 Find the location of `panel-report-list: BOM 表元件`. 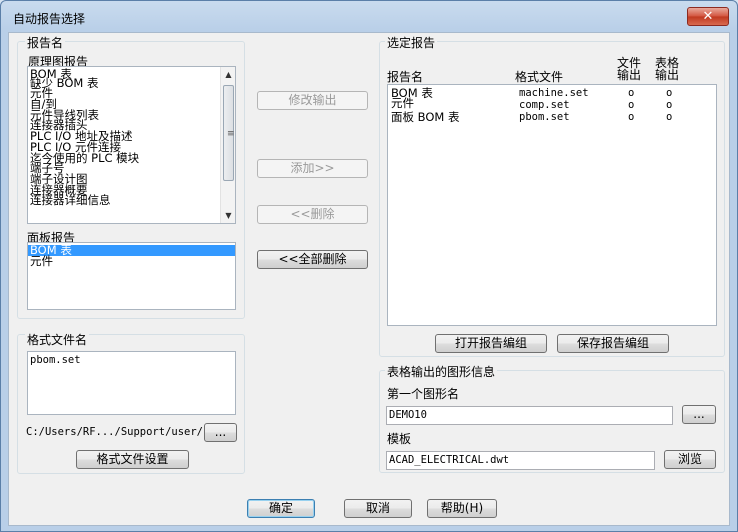

panel-report-list: BOM 表元件 is located at coordinates (131, 276).